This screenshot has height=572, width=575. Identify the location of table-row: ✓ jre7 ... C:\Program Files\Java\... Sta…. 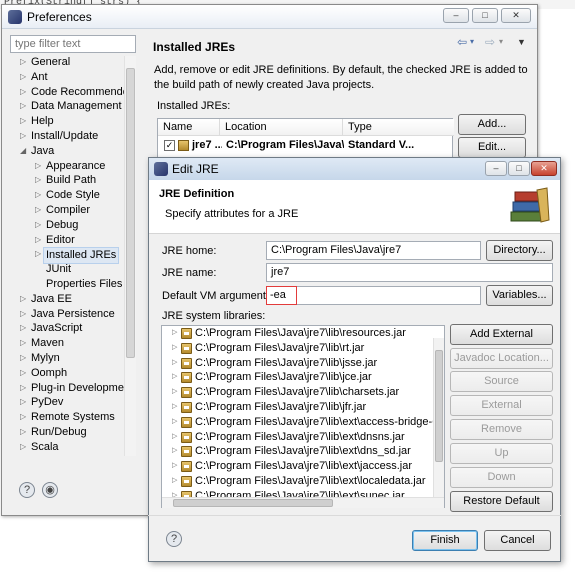
(305, 145).